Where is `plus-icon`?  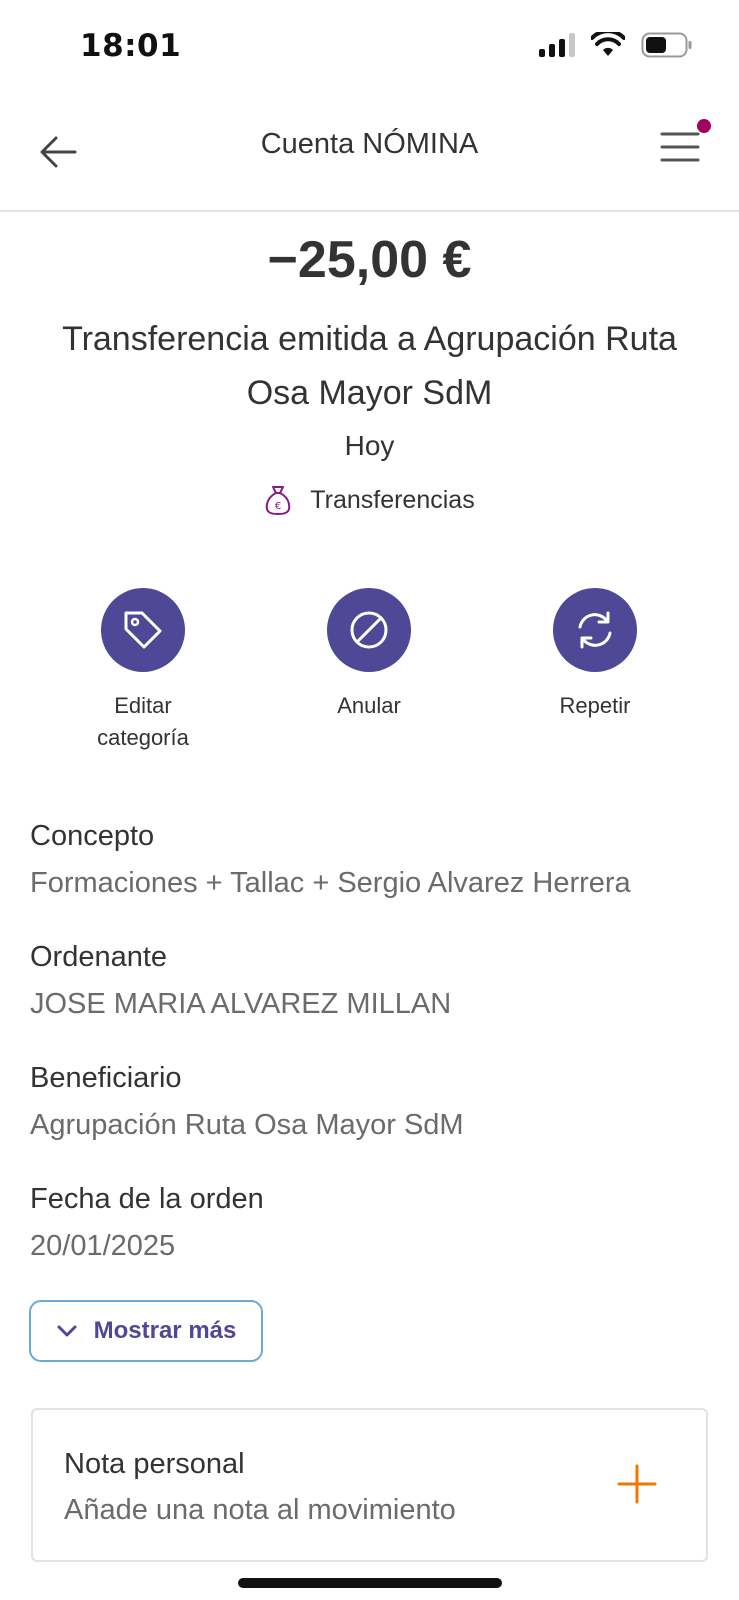
plus-icon is located at coordinates (637, 1484).